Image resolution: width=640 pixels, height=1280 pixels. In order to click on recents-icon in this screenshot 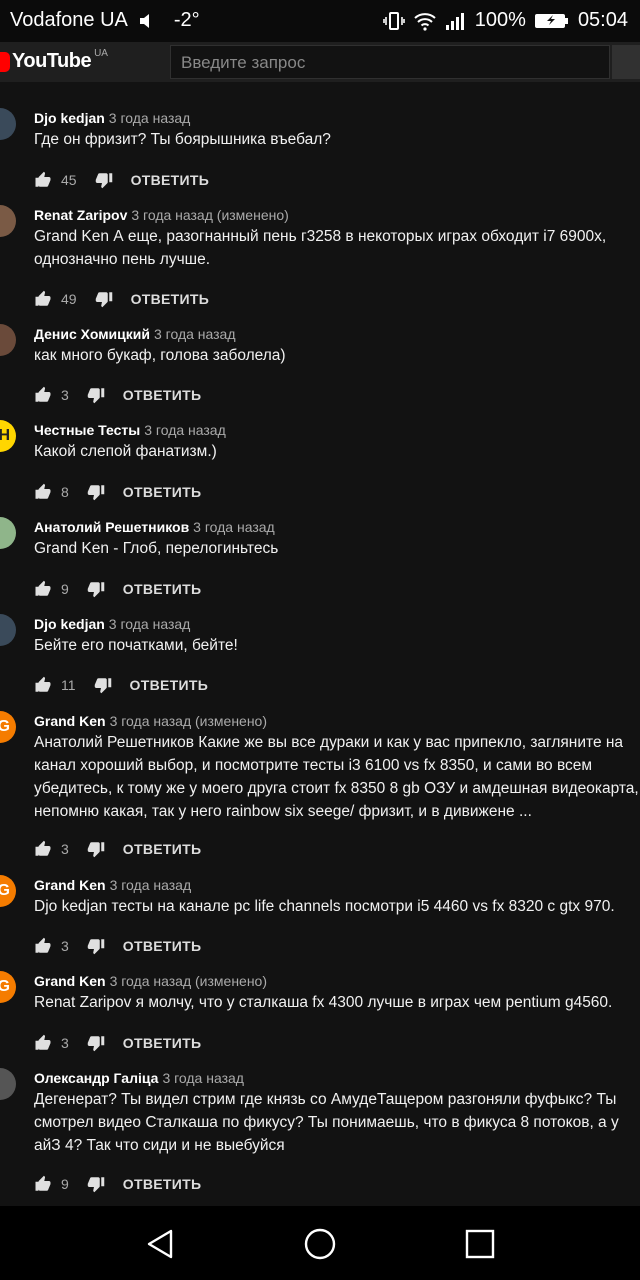, I will do `click(480, 1244)`.